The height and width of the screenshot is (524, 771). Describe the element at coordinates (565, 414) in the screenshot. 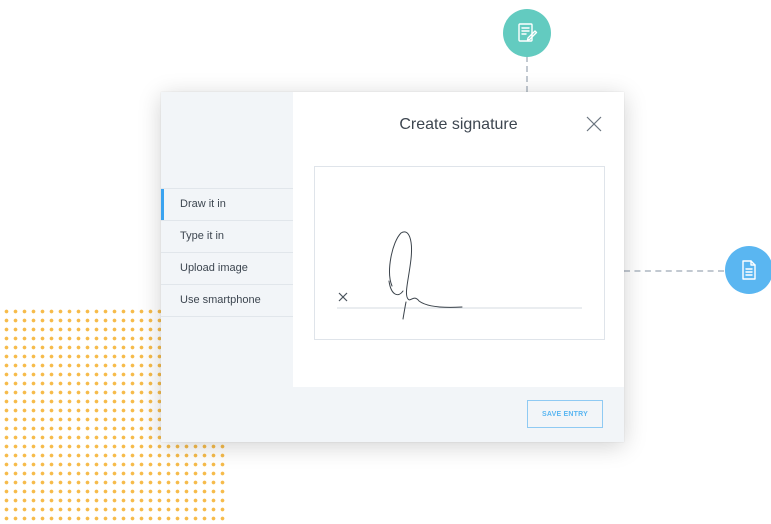

I see `save-entry-button: SAVE ENTRY` at that location.